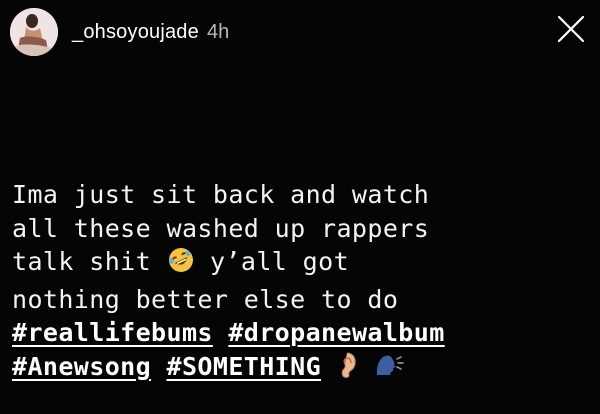 The image size is (600, 414). I want to click on story-header: _ohsoyoujade 4h, so click(119, 32).